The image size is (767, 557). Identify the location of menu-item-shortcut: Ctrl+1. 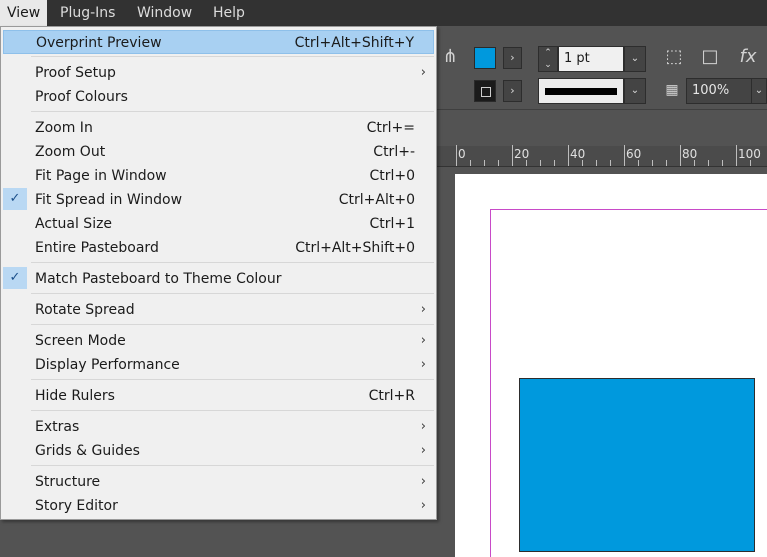
(392, 224).